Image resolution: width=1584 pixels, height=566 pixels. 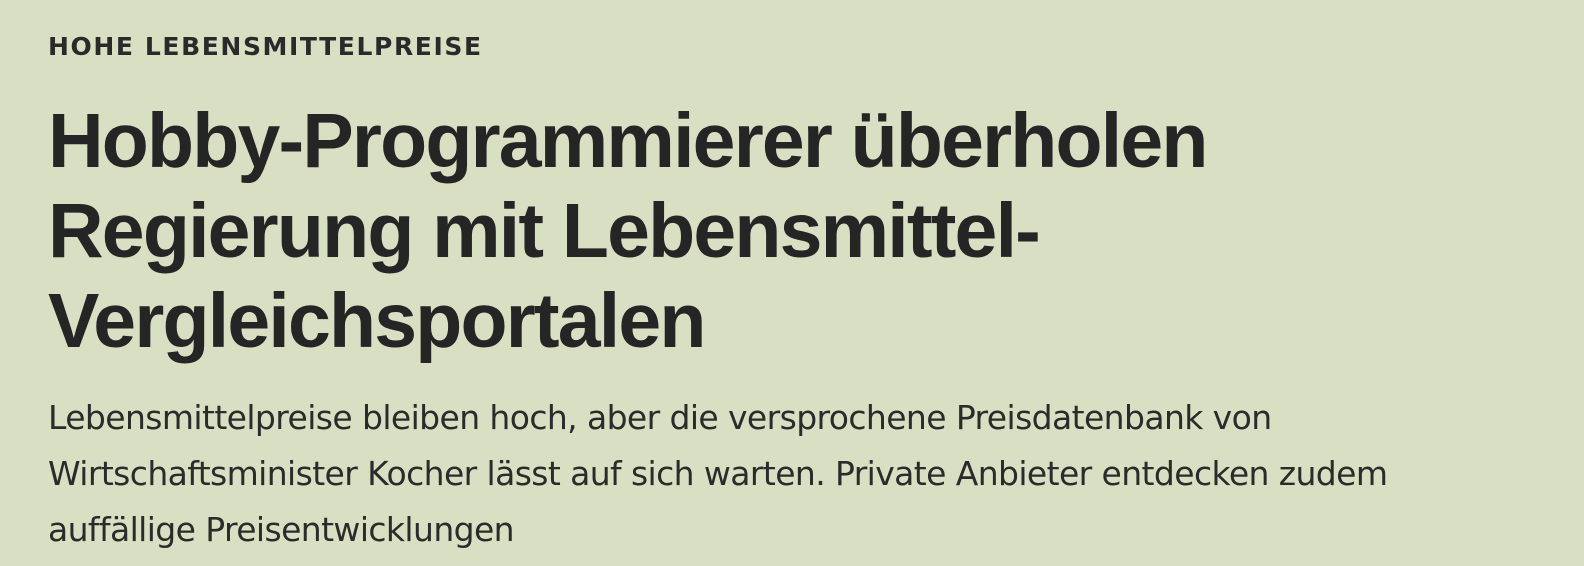 I want to click on kicker: HOHE LEBENSMITTELPREISE, so click(x=265, y=46).